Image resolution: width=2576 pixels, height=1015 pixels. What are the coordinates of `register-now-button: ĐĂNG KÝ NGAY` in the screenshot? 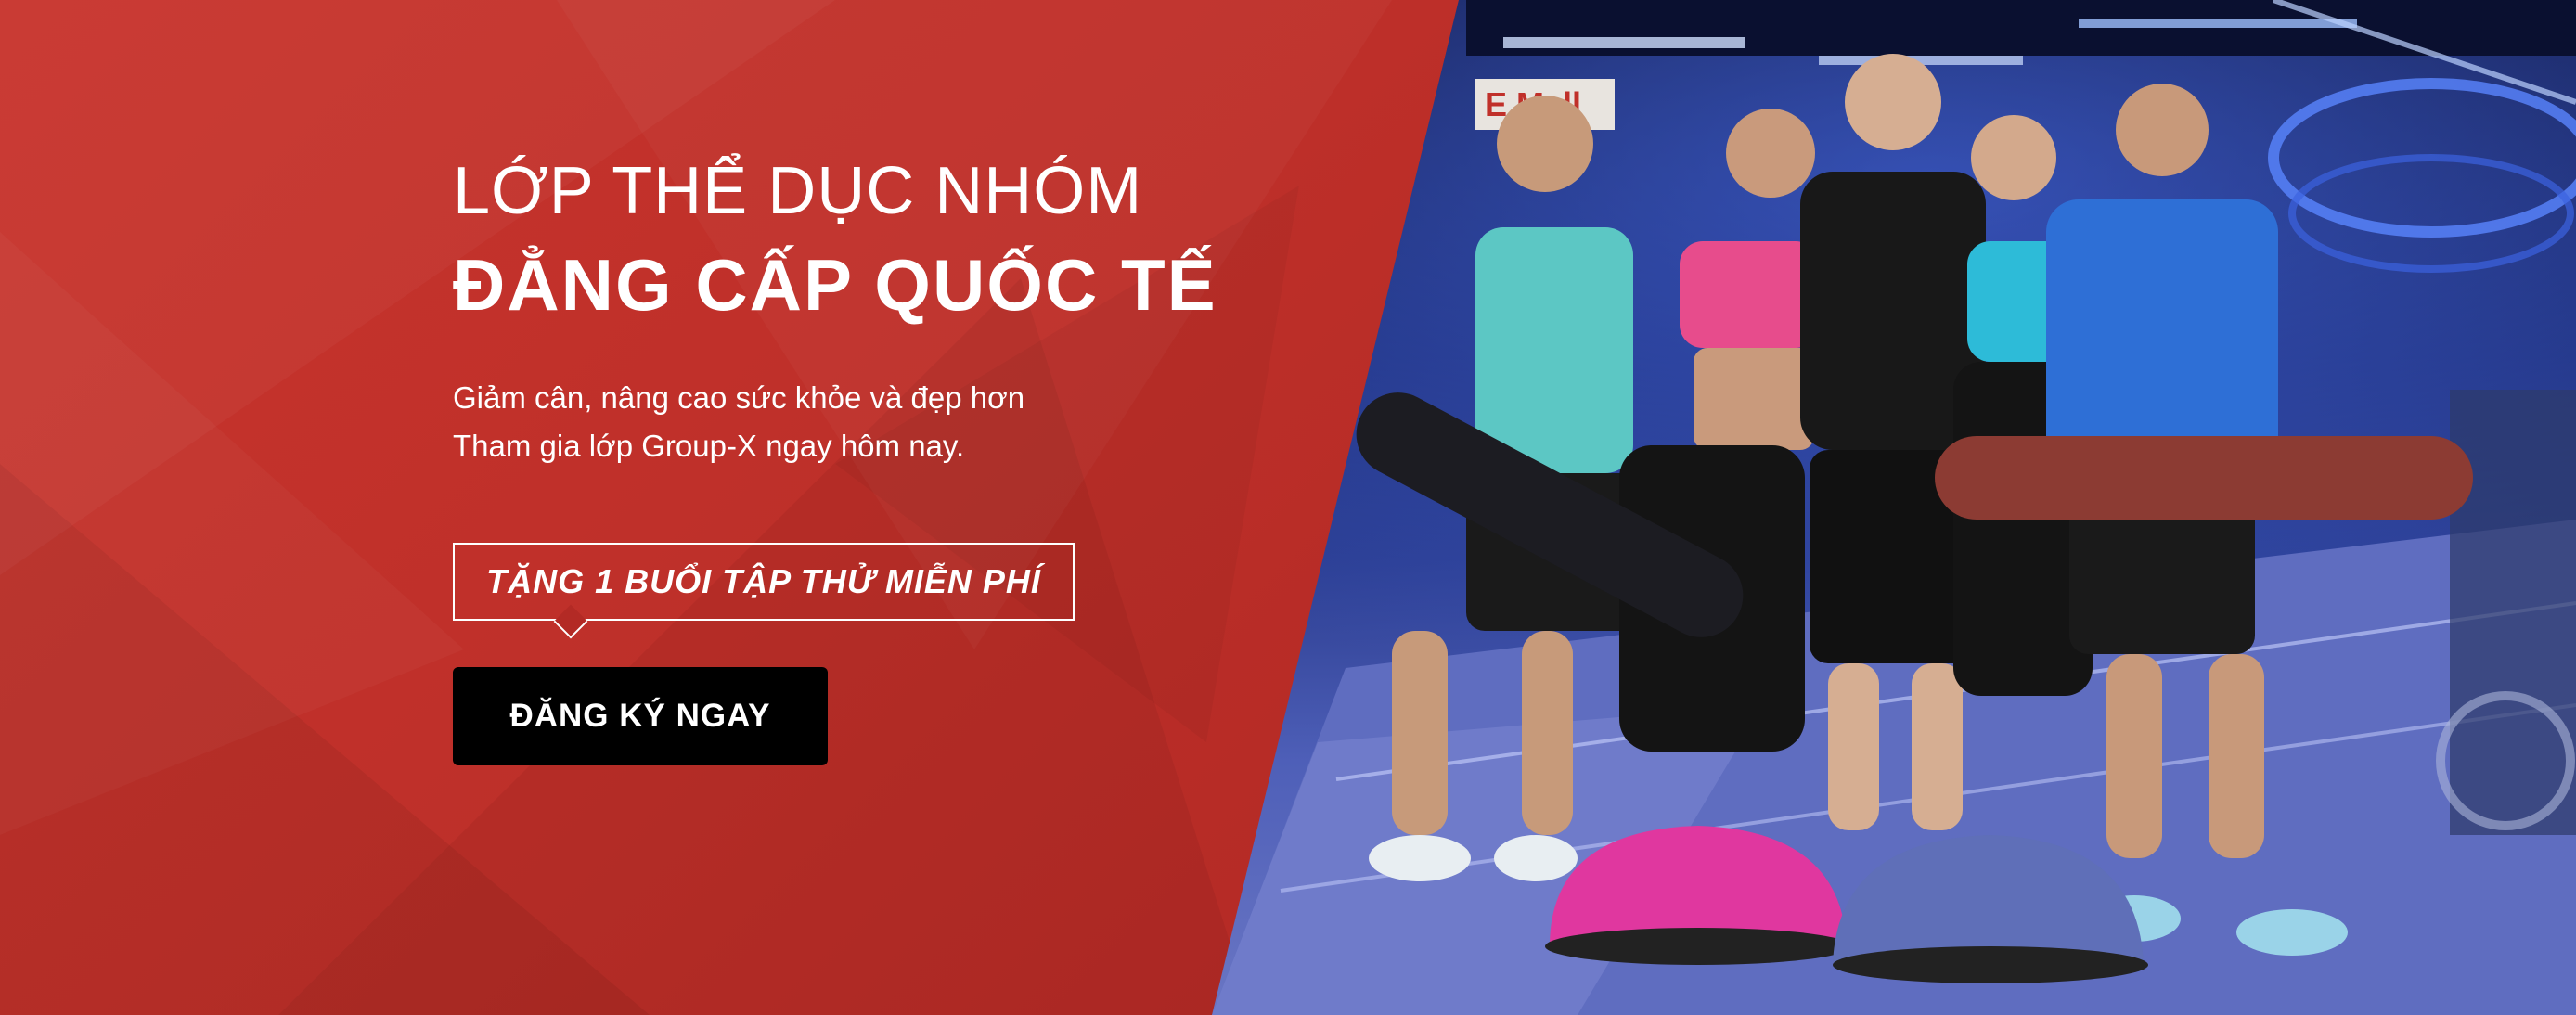 It's located at (640, 716).